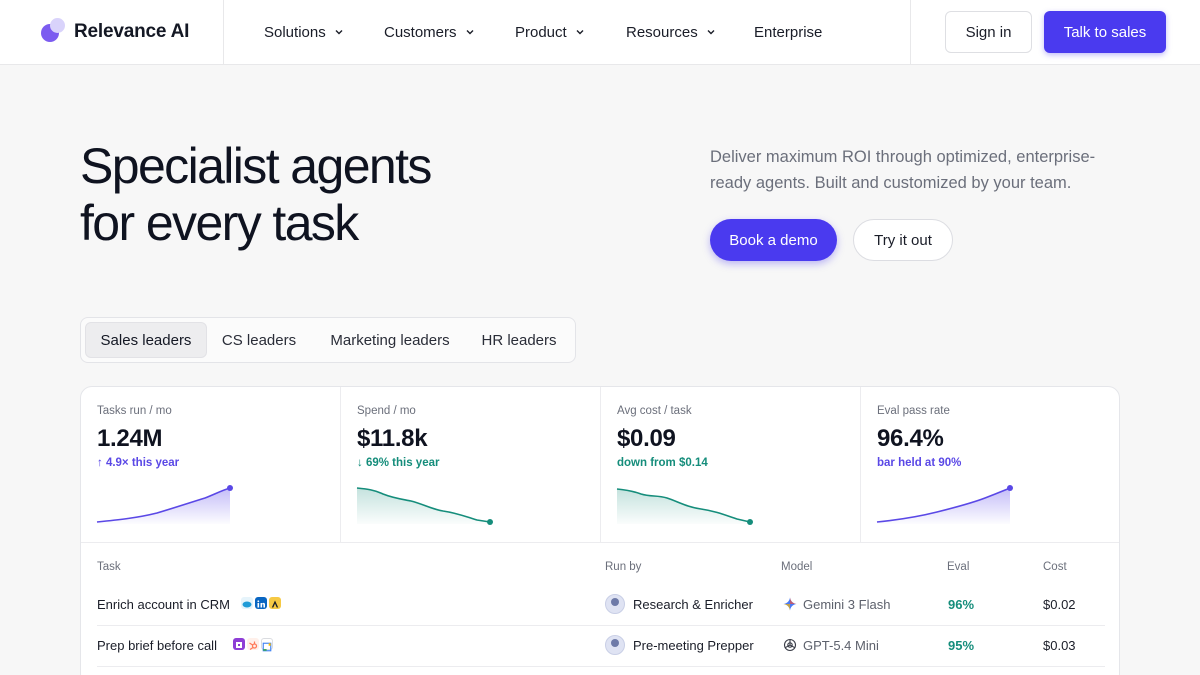  What do you see at coordinates (256, 194) in the screenshot?
I see `hero-title: Specialist agents for every task` at bounding box center [256, 194].